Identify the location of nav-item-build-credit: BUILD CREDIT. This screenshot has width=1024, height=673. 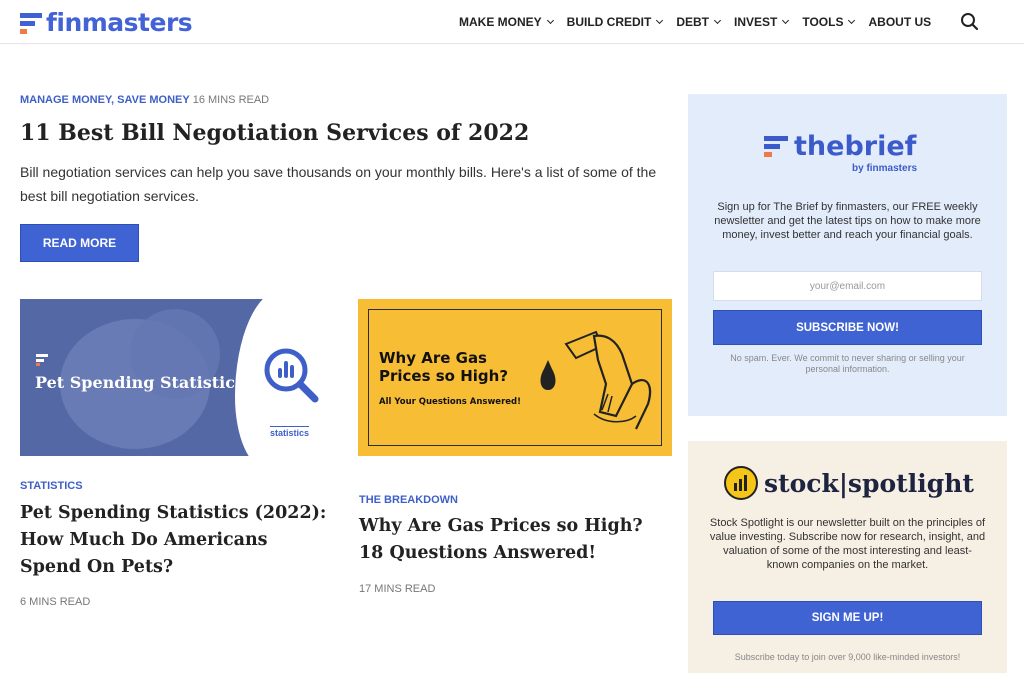
(615, 22).